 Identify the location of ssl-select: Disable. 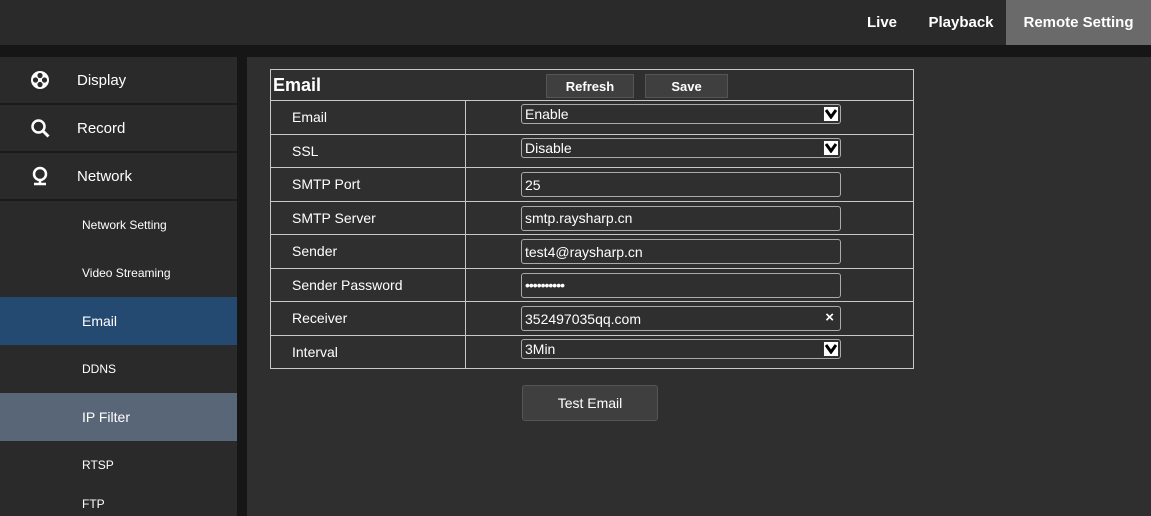
(681, 147).